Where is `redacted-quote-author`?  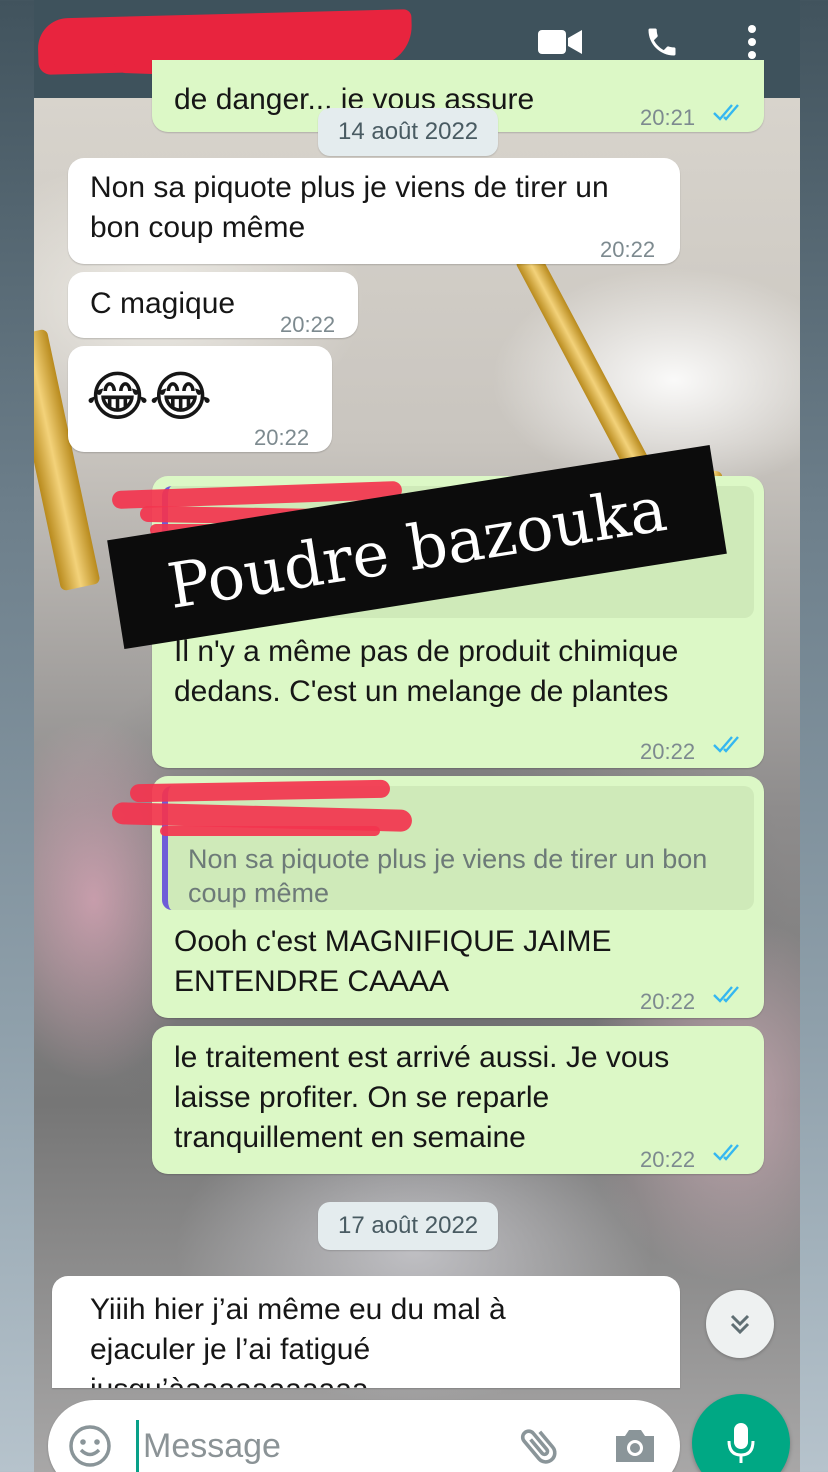 redacted-quote-author is located at coordinates (270, 831).